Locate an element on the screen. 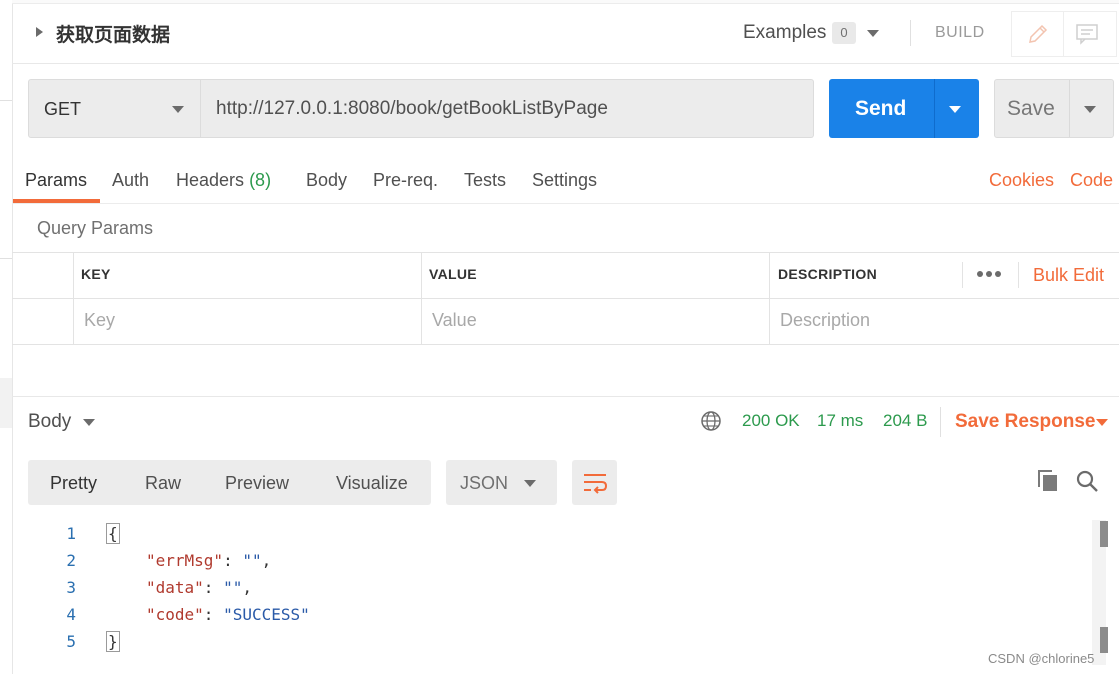  headers-count: (8) is located at coordinates (260, 180).